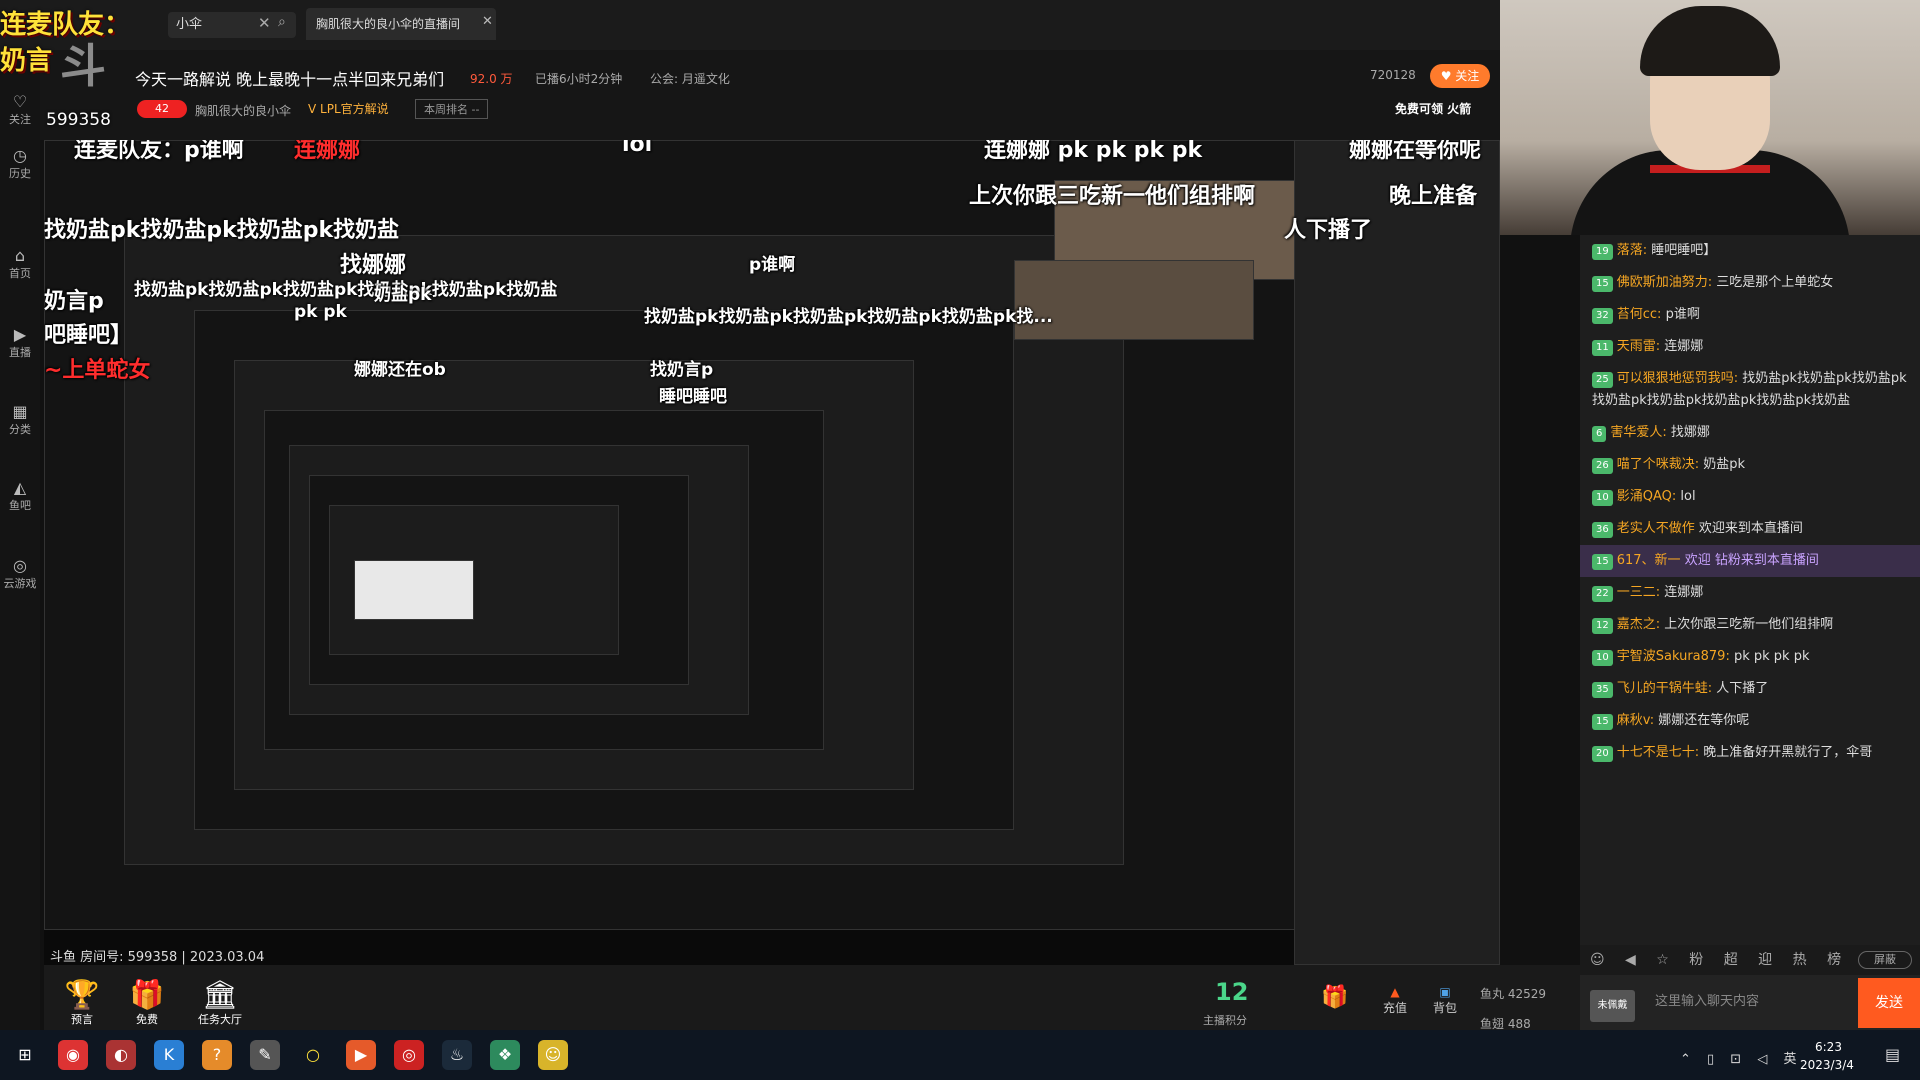 The width and height of the screenshot is (1920, 1080). Describe the element at coordinates (1771, 656) in the screenshot. I see `chat-text: pk pk pk pk` at that location.